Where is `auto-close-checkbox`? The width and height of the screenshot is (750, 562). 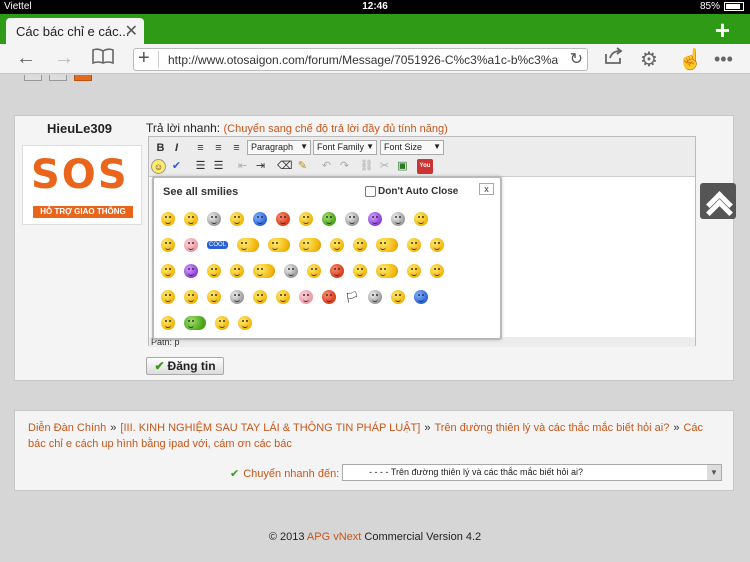 auto-close-checkbox is located at coordinates (370, 191).